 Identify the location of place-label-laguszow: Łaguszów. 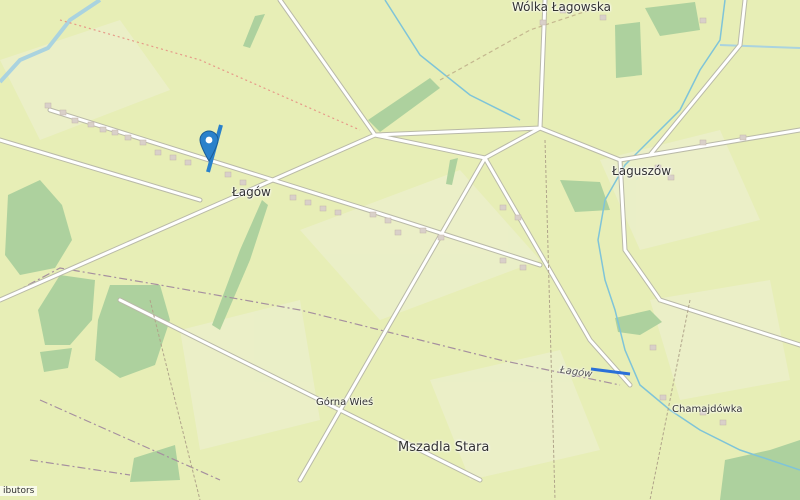
(642, 171).